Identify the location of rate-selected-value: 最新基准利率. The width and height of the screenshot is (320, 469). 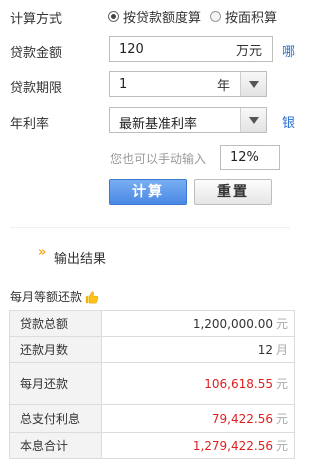
(158, 124).